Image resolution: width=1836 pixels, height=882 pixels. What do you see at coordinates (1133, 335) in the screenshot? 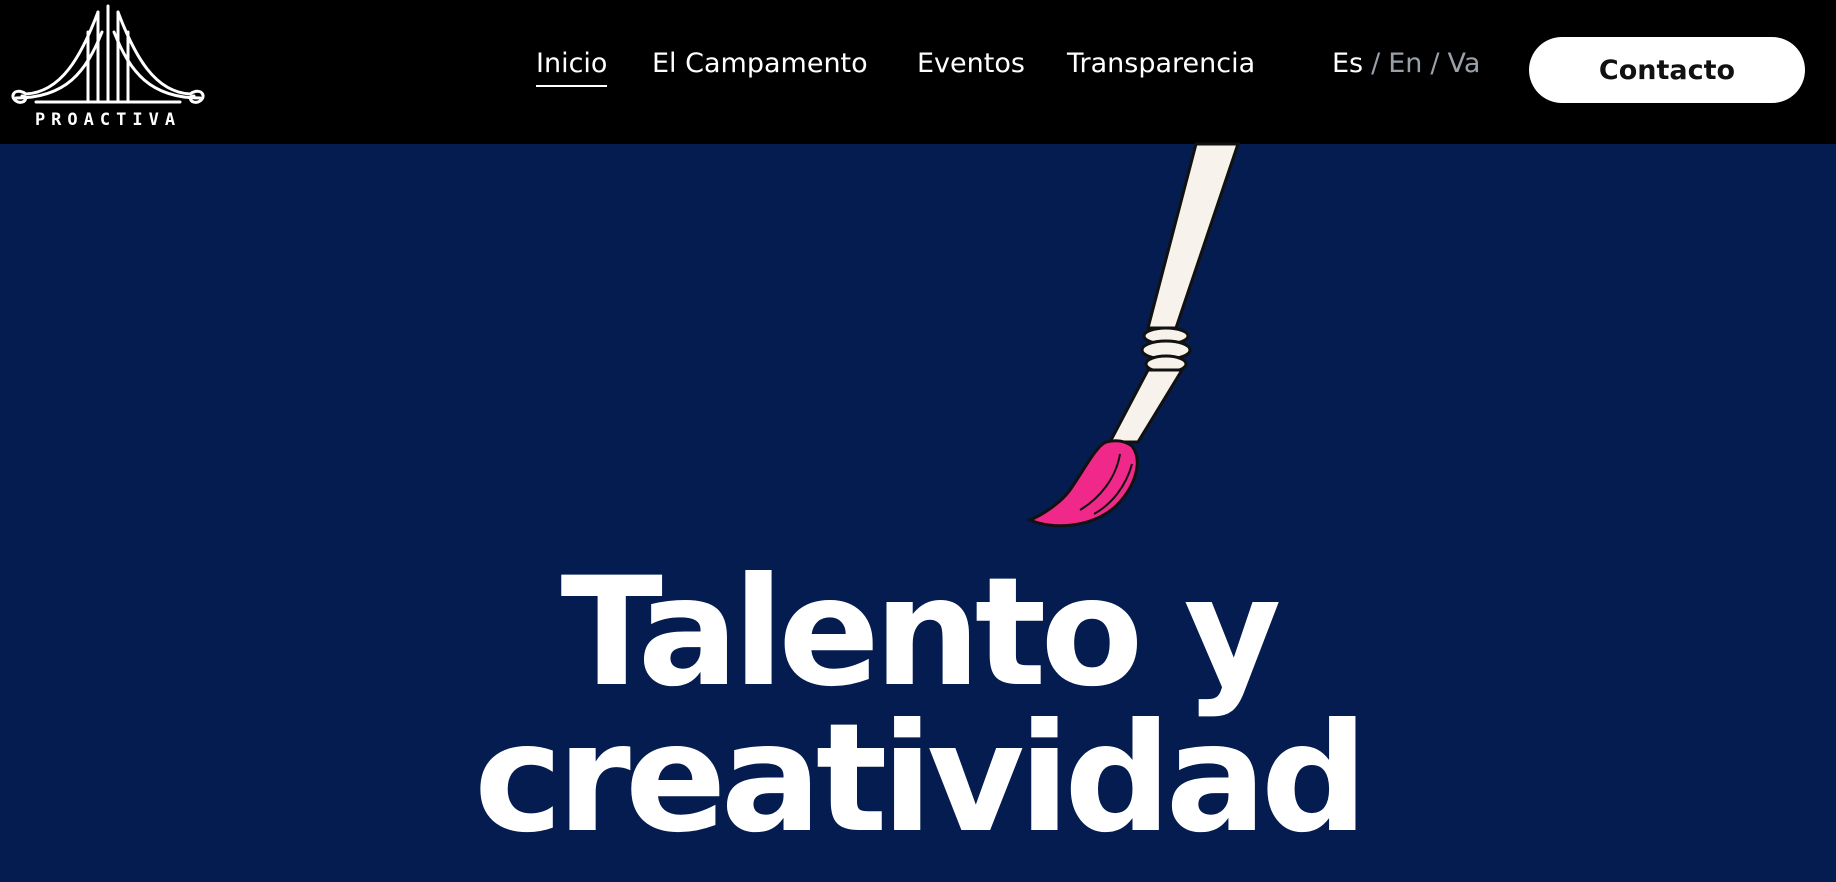
I see `paintbrush-icon` at bounding box center [1133, 335].